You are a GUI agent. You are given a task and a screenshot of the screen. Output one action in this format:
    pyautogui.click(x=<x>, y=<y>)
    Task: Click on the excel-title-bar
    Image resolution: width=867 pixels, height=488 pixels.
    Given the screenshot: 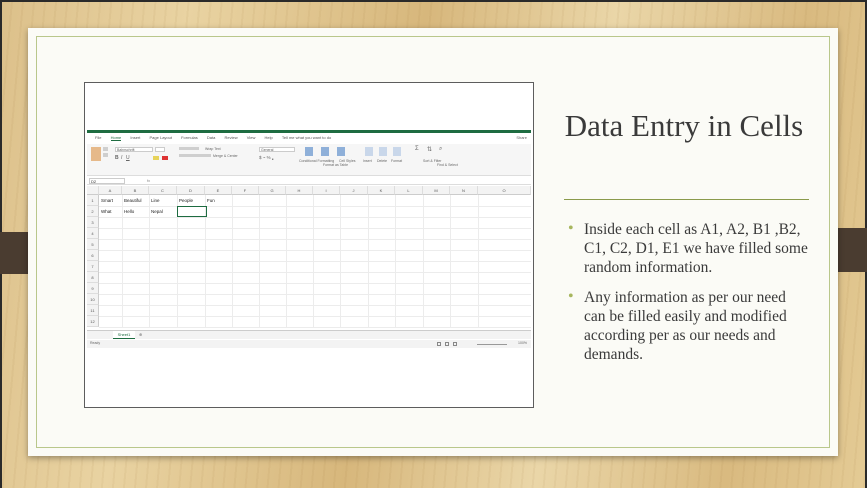 What is the action you would take?
    pyautogui.click(x=309, y=131)
    